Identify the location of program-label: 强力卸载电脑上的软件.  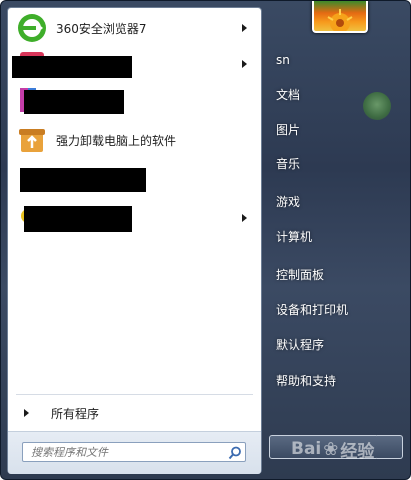
(116, 140).